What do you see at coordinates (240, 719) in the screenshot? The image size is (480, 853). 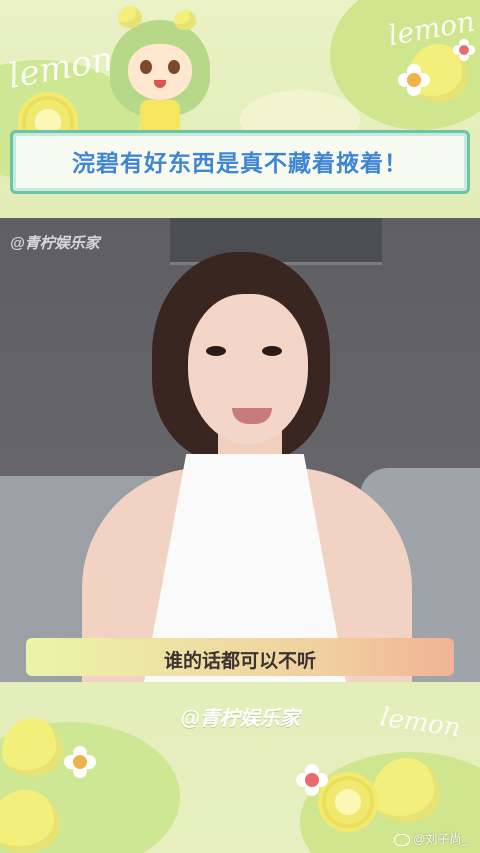 I see `channel-name: @青柠娱乐家` at bounding box center [240, 719].